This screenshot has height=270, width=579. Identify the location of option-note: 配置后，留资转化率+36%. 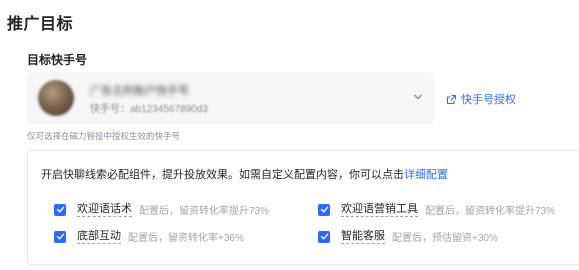
(186, 238).